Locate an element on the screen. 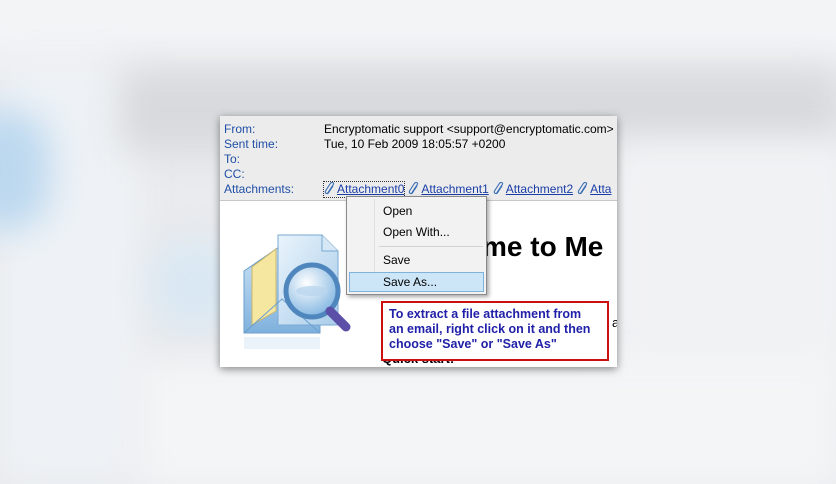 Image resolution: width=836 pixels, height=484 pixels. sent-value: Tue, 10 Feb 2009 18:05:57 +0200 is located at coordinates (415, 144).